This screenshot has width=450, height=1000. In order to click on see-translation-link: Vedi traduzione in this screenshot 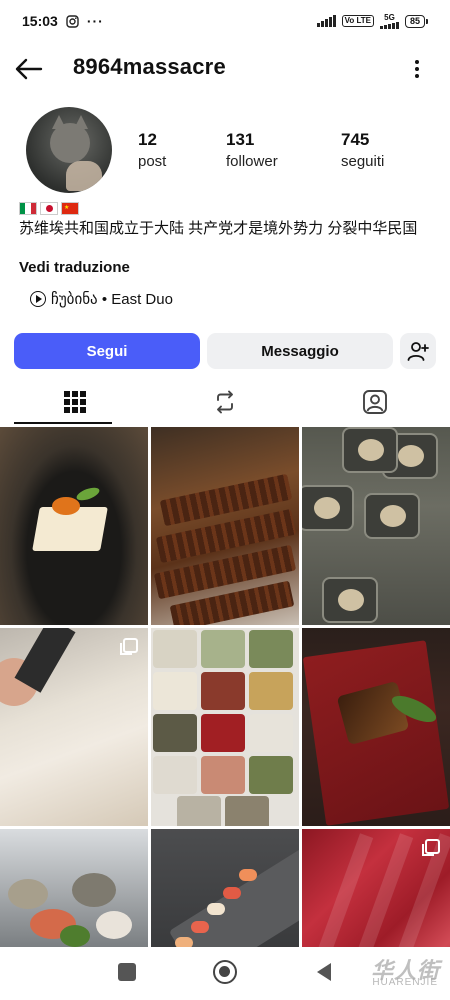, I will do `click(74, 267)`.